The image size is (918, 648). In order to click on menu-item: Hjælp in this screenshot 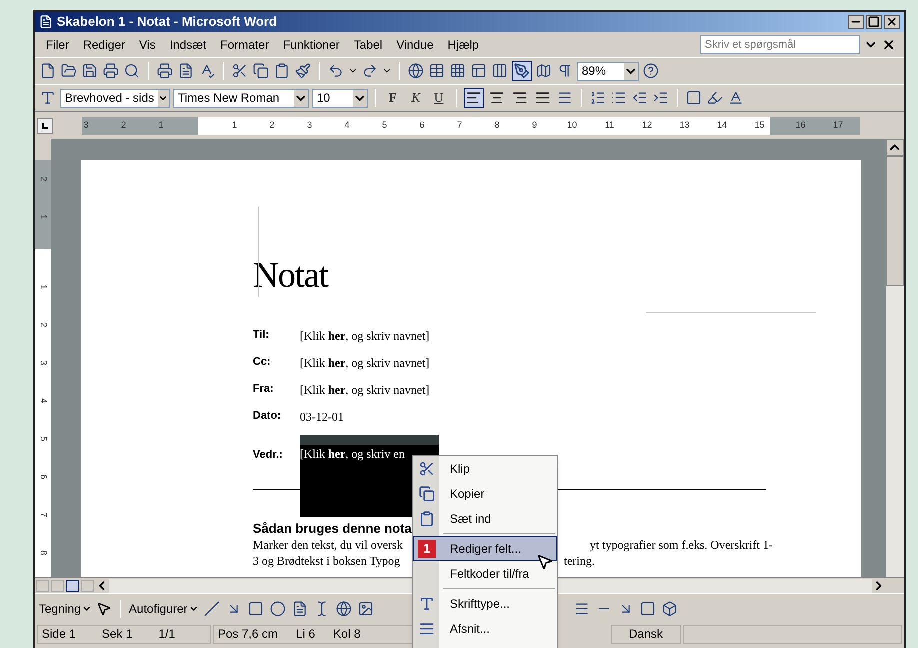, I will do `click(463, 45)`.